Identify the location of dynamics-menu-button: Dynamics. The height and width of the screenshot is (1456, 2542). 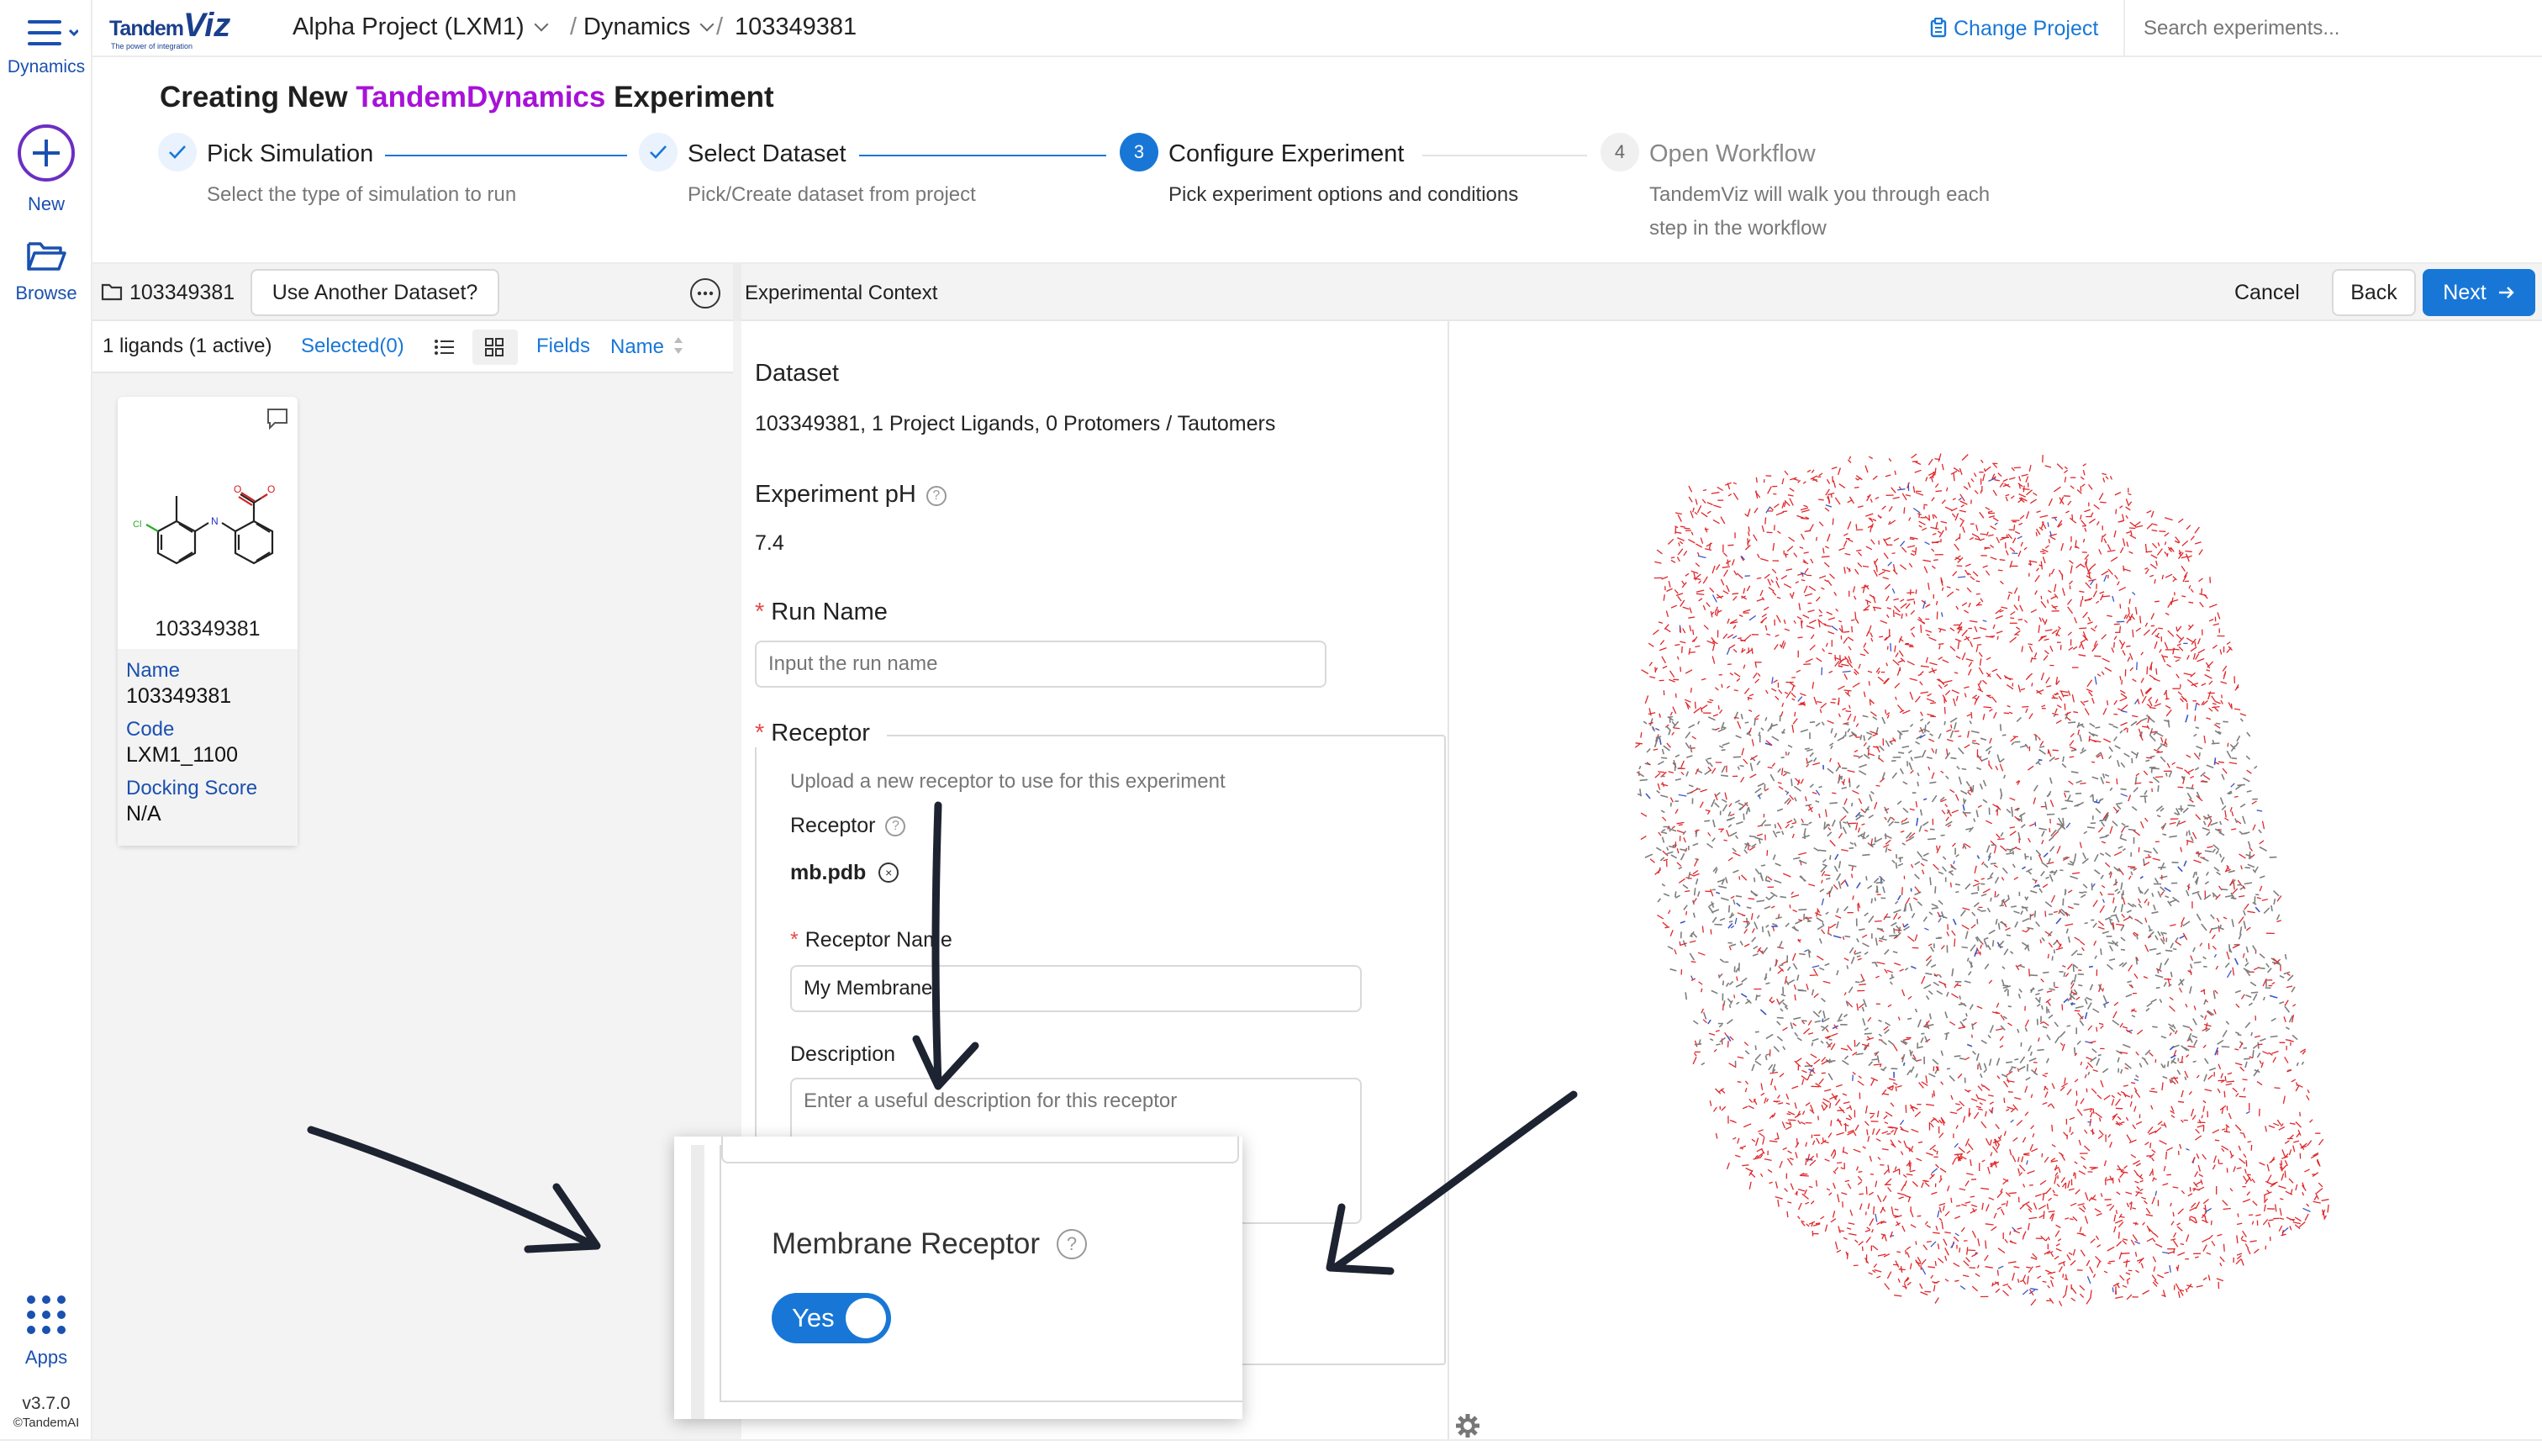
(46, 47).